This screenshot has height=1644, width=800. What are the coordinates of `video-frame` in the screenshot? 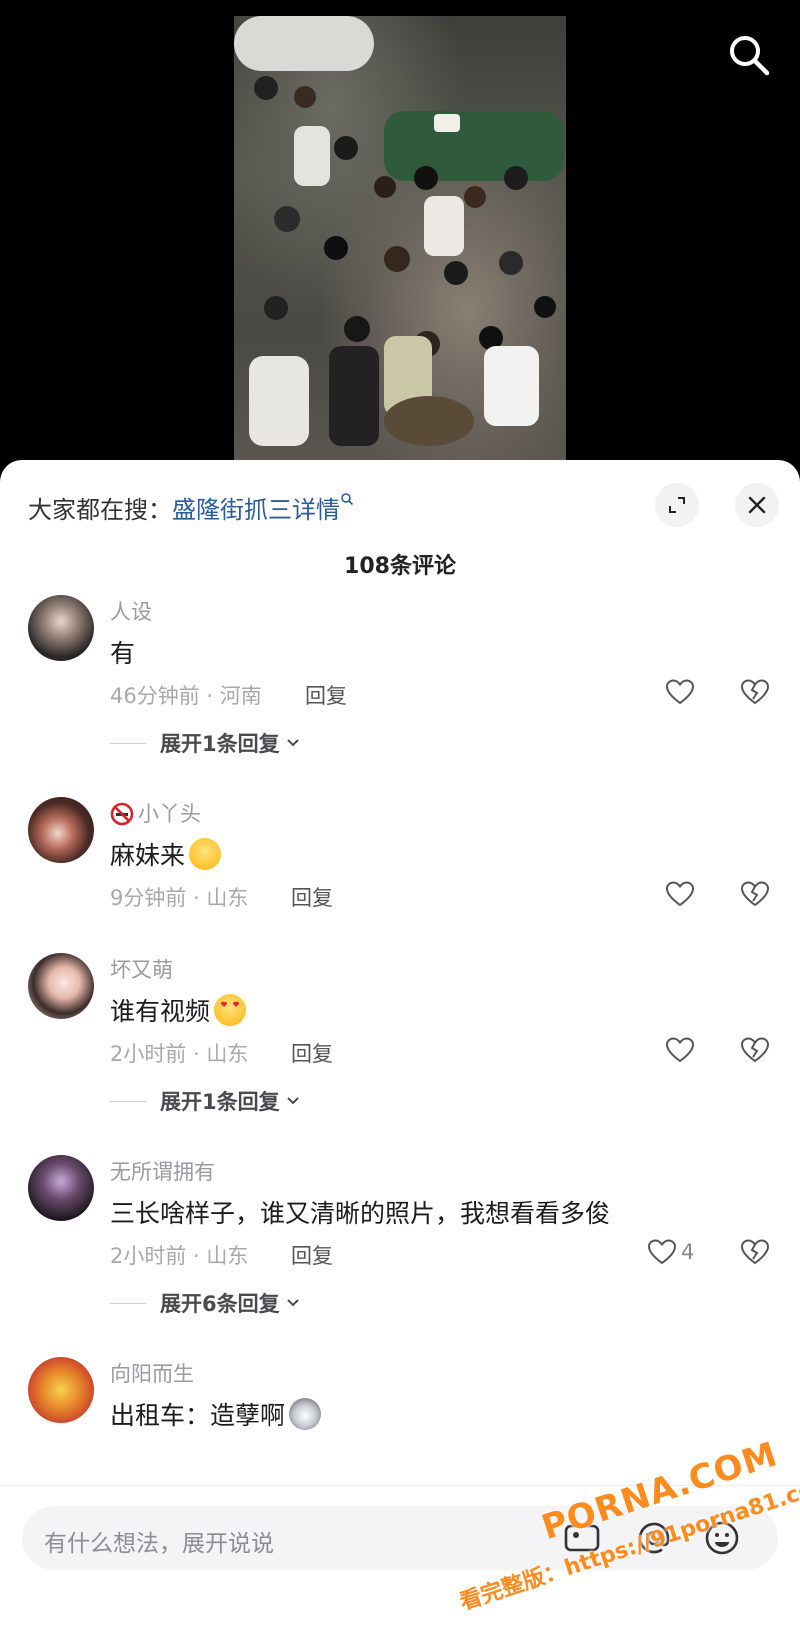 It's located at (400, 242).